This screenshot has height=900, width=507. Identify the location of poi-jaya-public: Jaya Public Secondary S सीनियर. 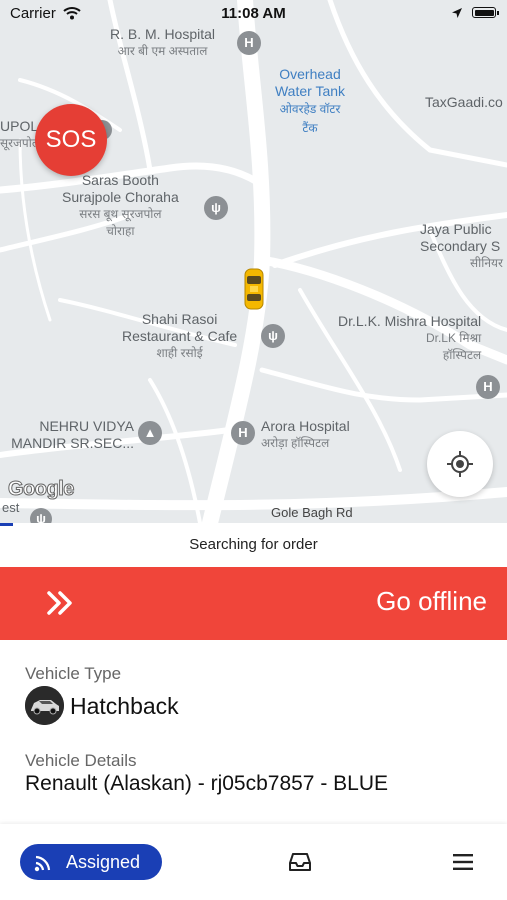
(461, 246).